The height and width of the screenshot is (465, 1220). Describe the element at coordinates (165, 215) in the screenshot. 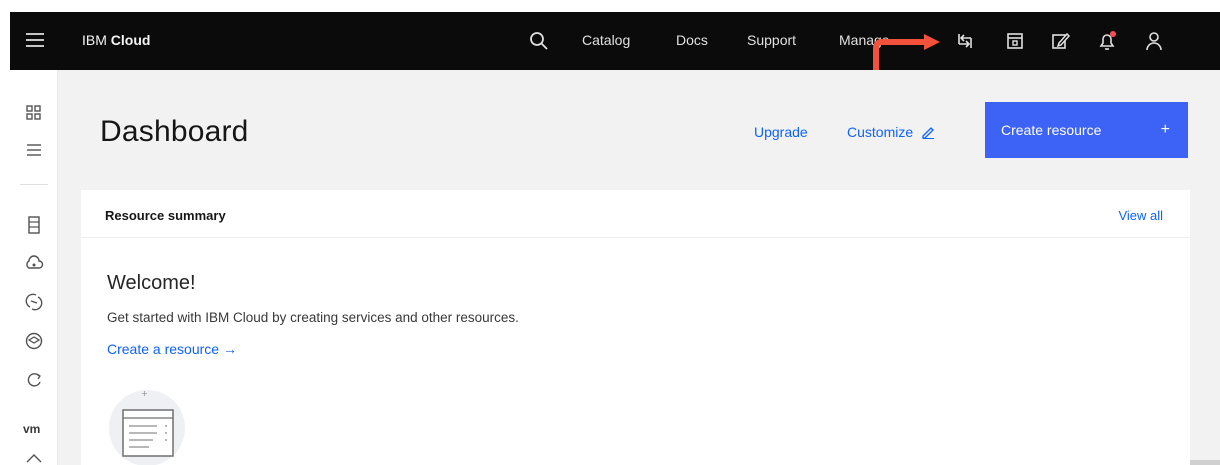

I see `card-title: Resource summary` at that location.